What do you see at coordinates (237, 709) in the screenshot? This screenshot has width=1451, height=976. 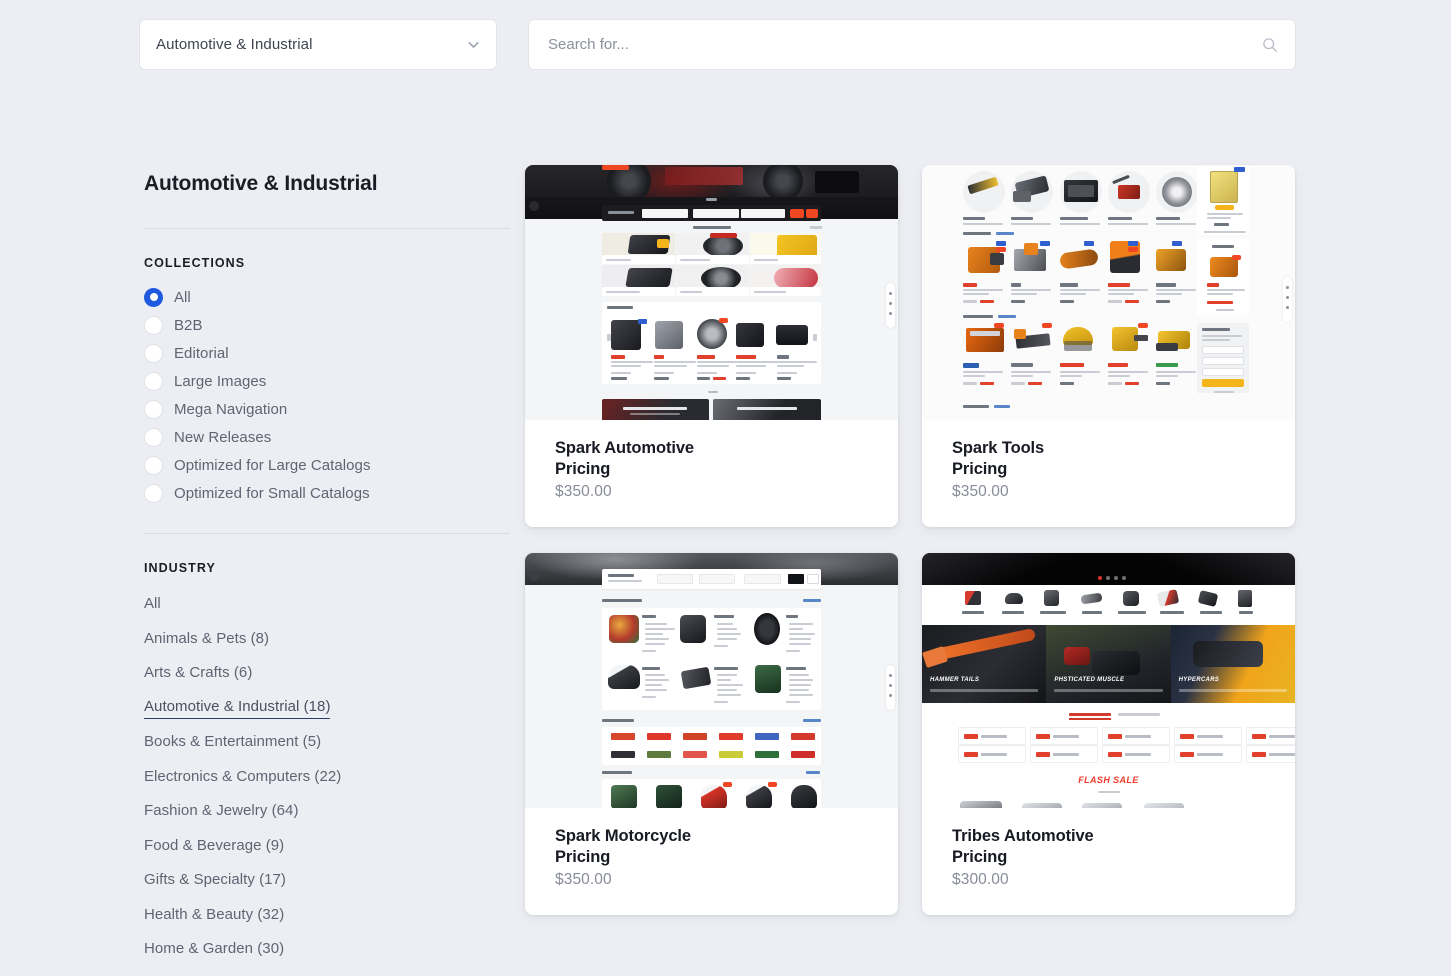 I see `industry-item-label: Automotive & Industrial (18)` at bounding box center [237, 709].